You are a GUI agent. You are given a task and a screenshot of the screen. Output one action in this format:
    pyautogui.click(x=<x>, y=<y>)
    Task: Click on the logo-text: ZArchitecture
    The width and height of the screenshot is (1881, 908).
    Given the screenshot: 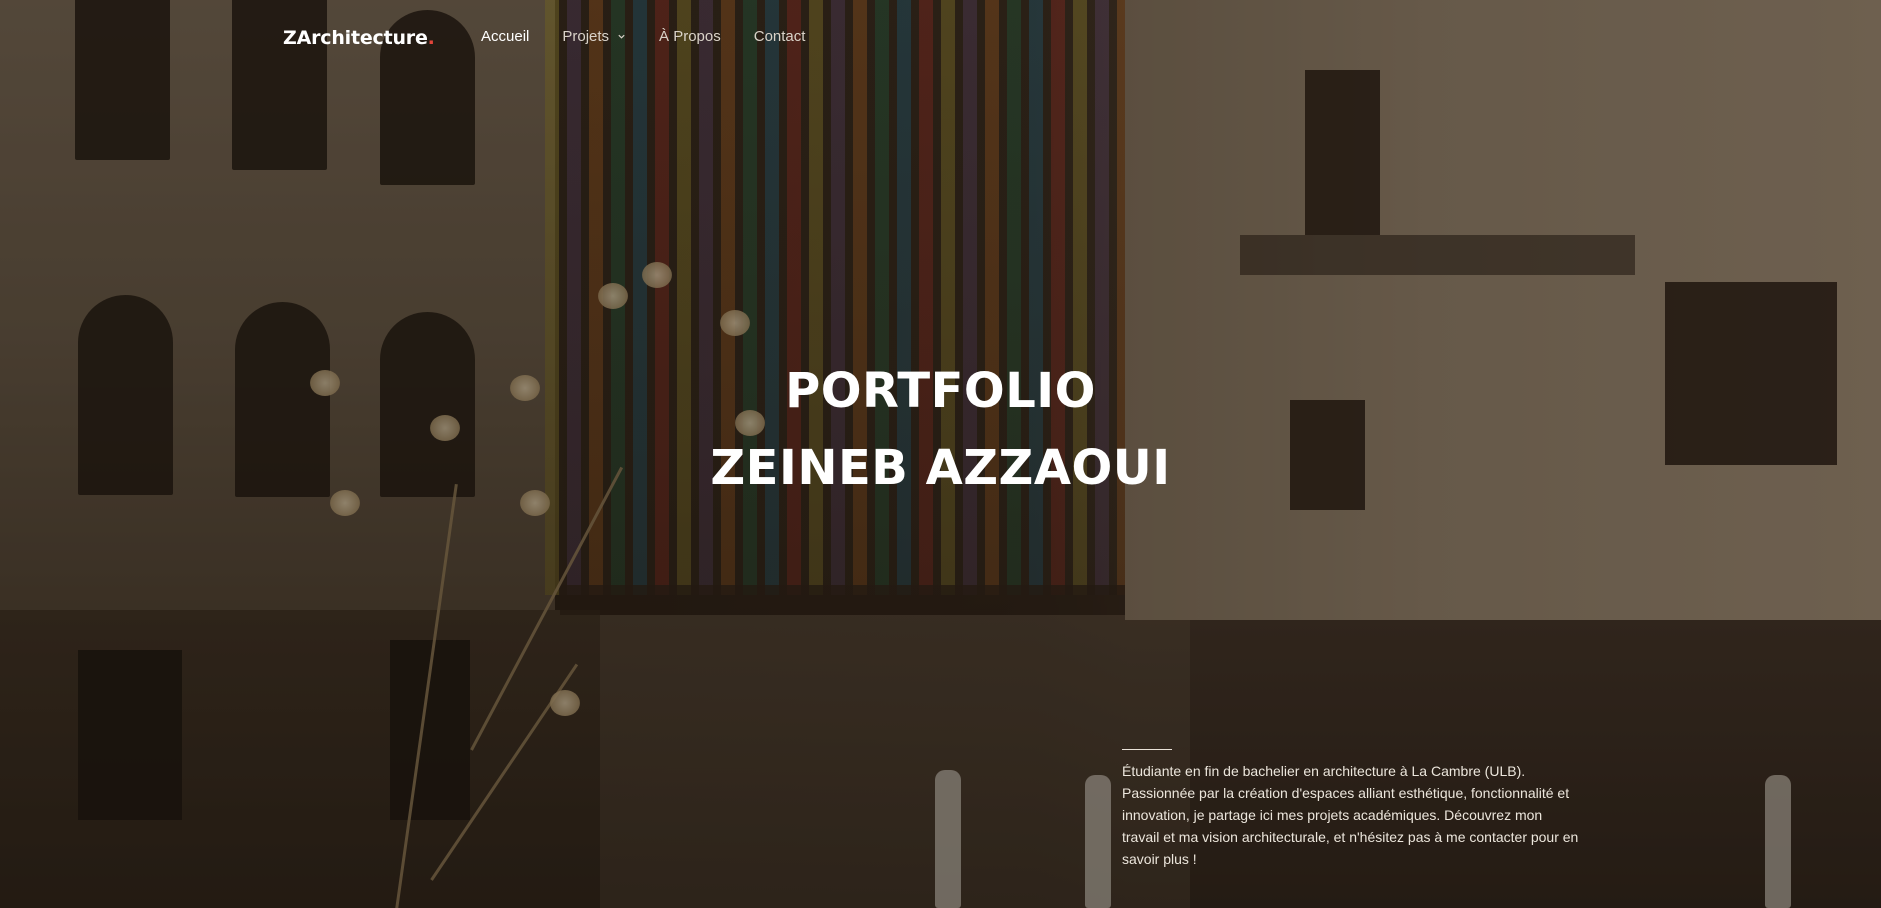 What is the action you would take?
    pyautogui.click(x=355, y=38)
    